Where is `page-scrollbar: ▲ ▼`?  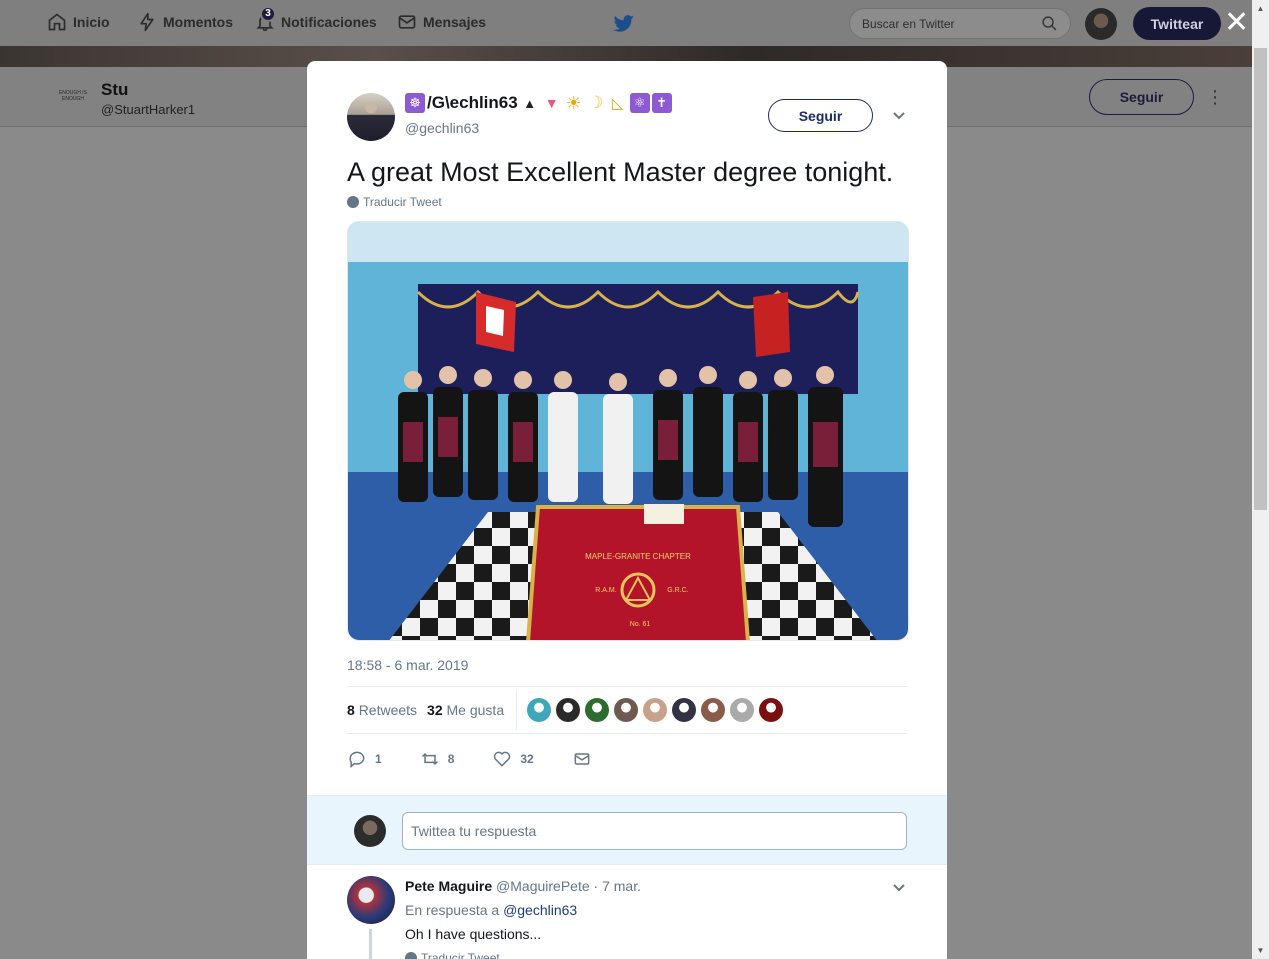
page-scrollbar: ▲ ▼ is located at coordinates (1260, 479).